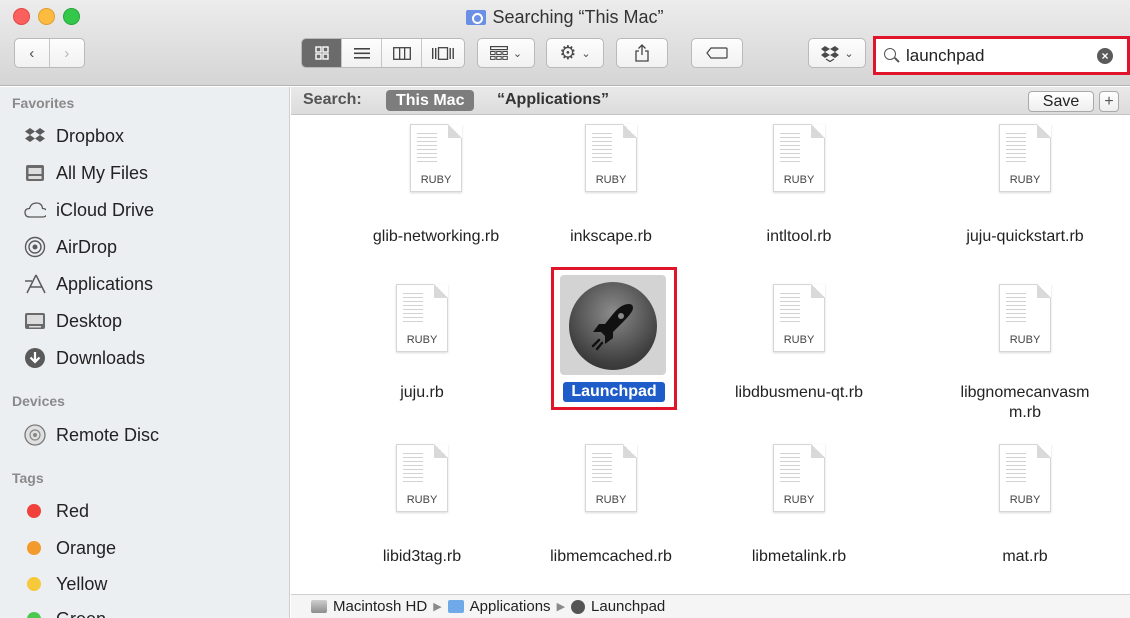 The height and width of the screenshot is (618, 1130). I want to click on file-name: mat.rb, so click(1025, 556).